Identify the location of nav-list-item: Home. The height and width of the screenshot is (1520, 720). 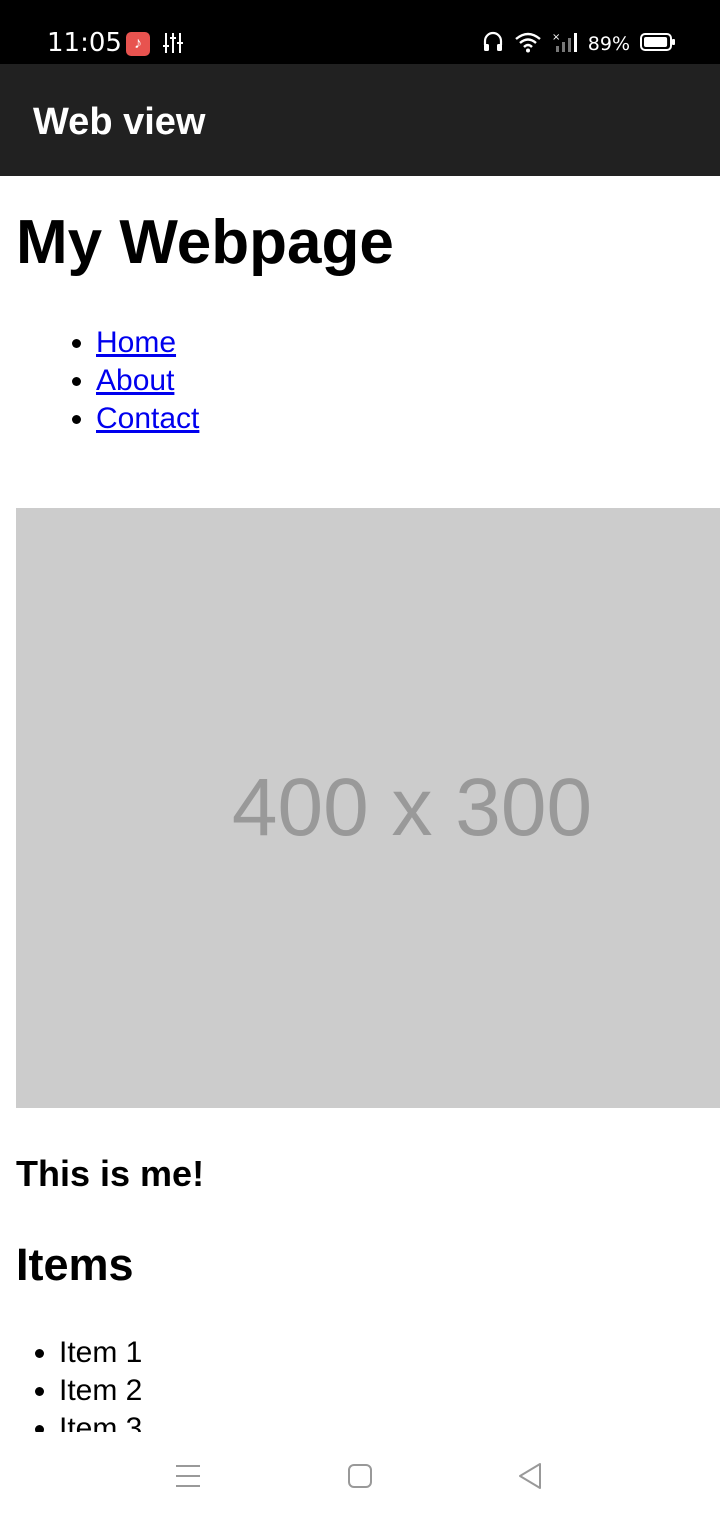
(147, 343).